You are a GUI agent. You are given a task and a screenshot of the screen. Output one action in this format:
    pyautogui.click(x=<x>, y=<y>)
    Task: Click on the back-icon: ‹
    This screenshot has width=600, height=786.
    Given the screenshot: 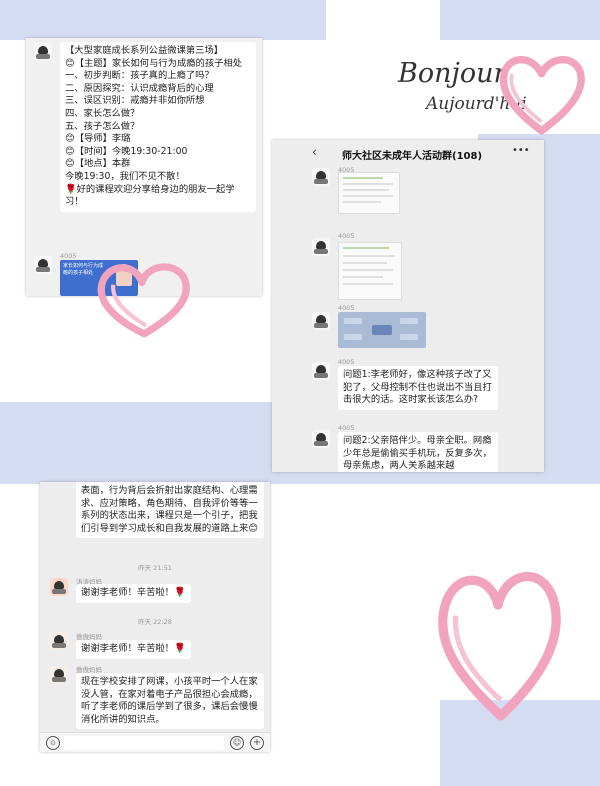 What is the action you would take?
    pyautogui.click(x=314, y=152)
    